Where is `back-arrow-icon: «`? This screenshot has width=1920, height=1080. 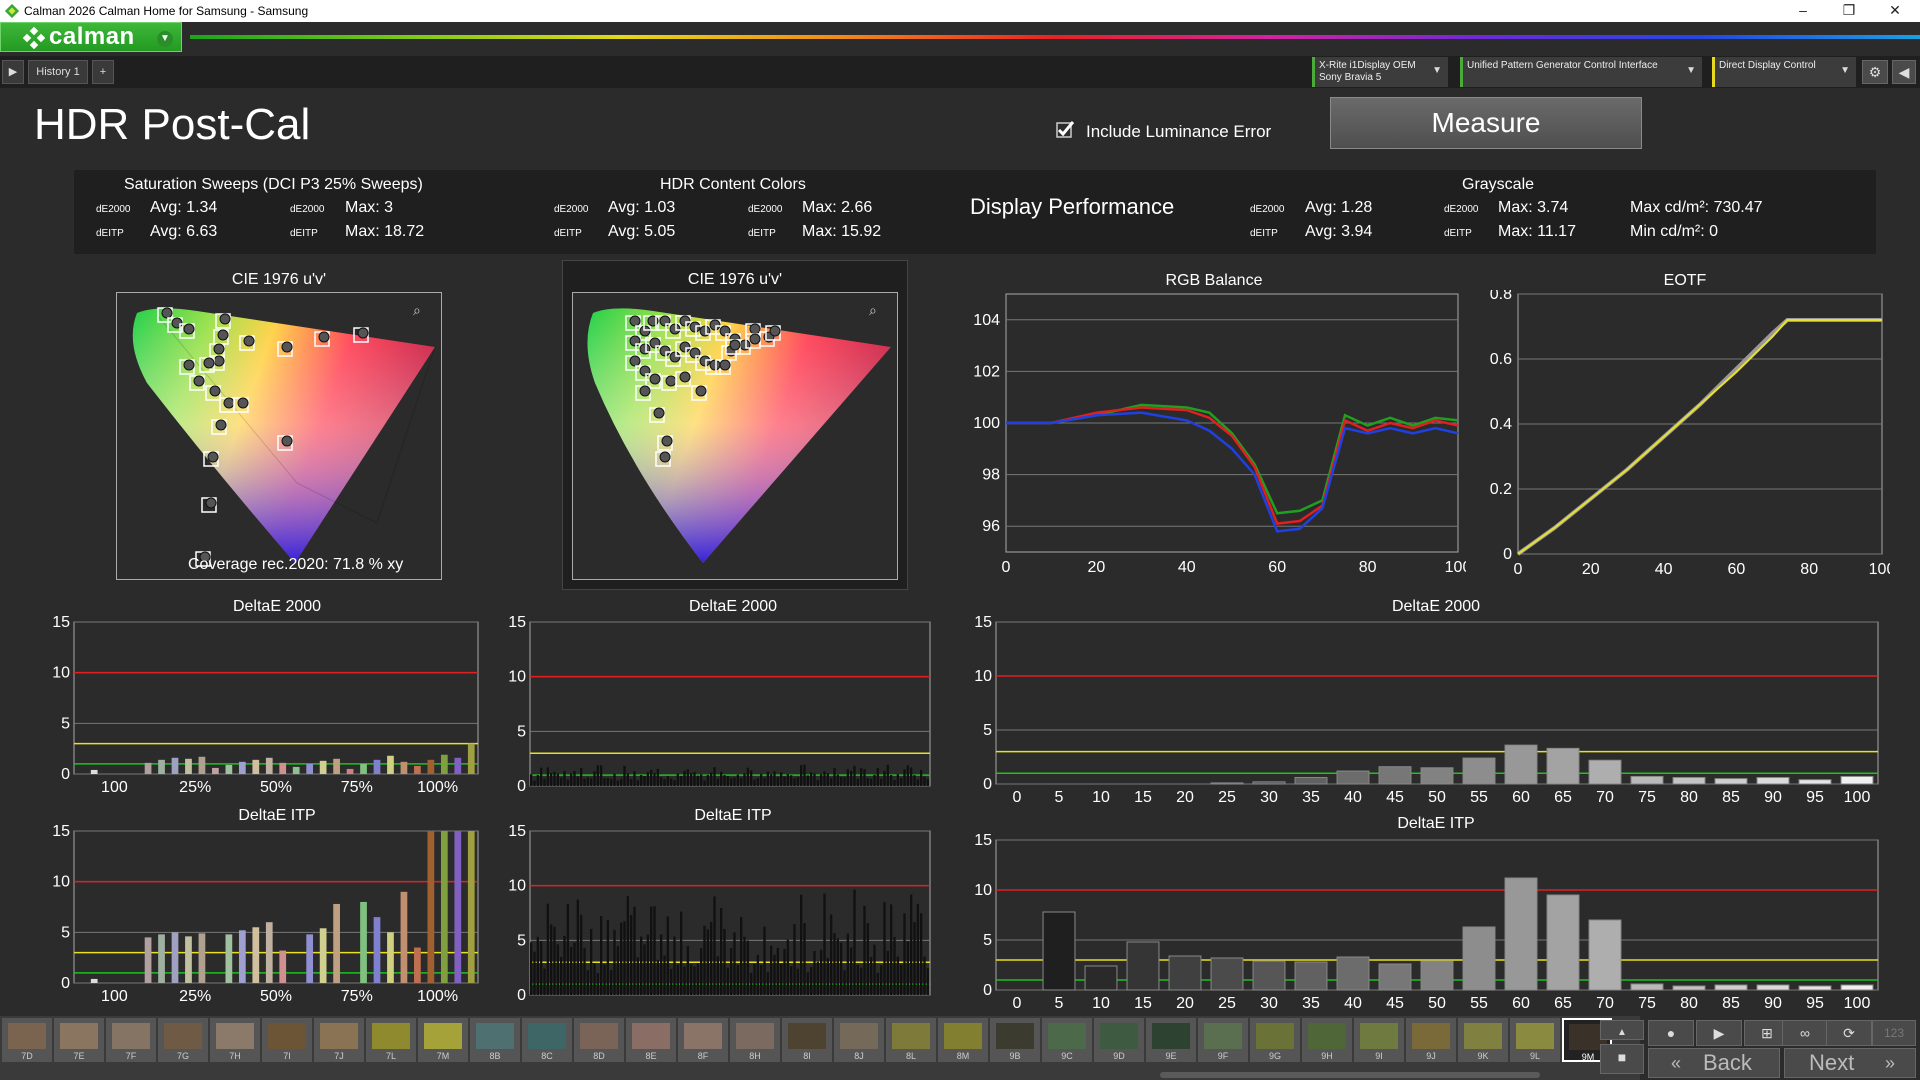 back-arrow-icon: « is located at coordinates (1676, 1063).